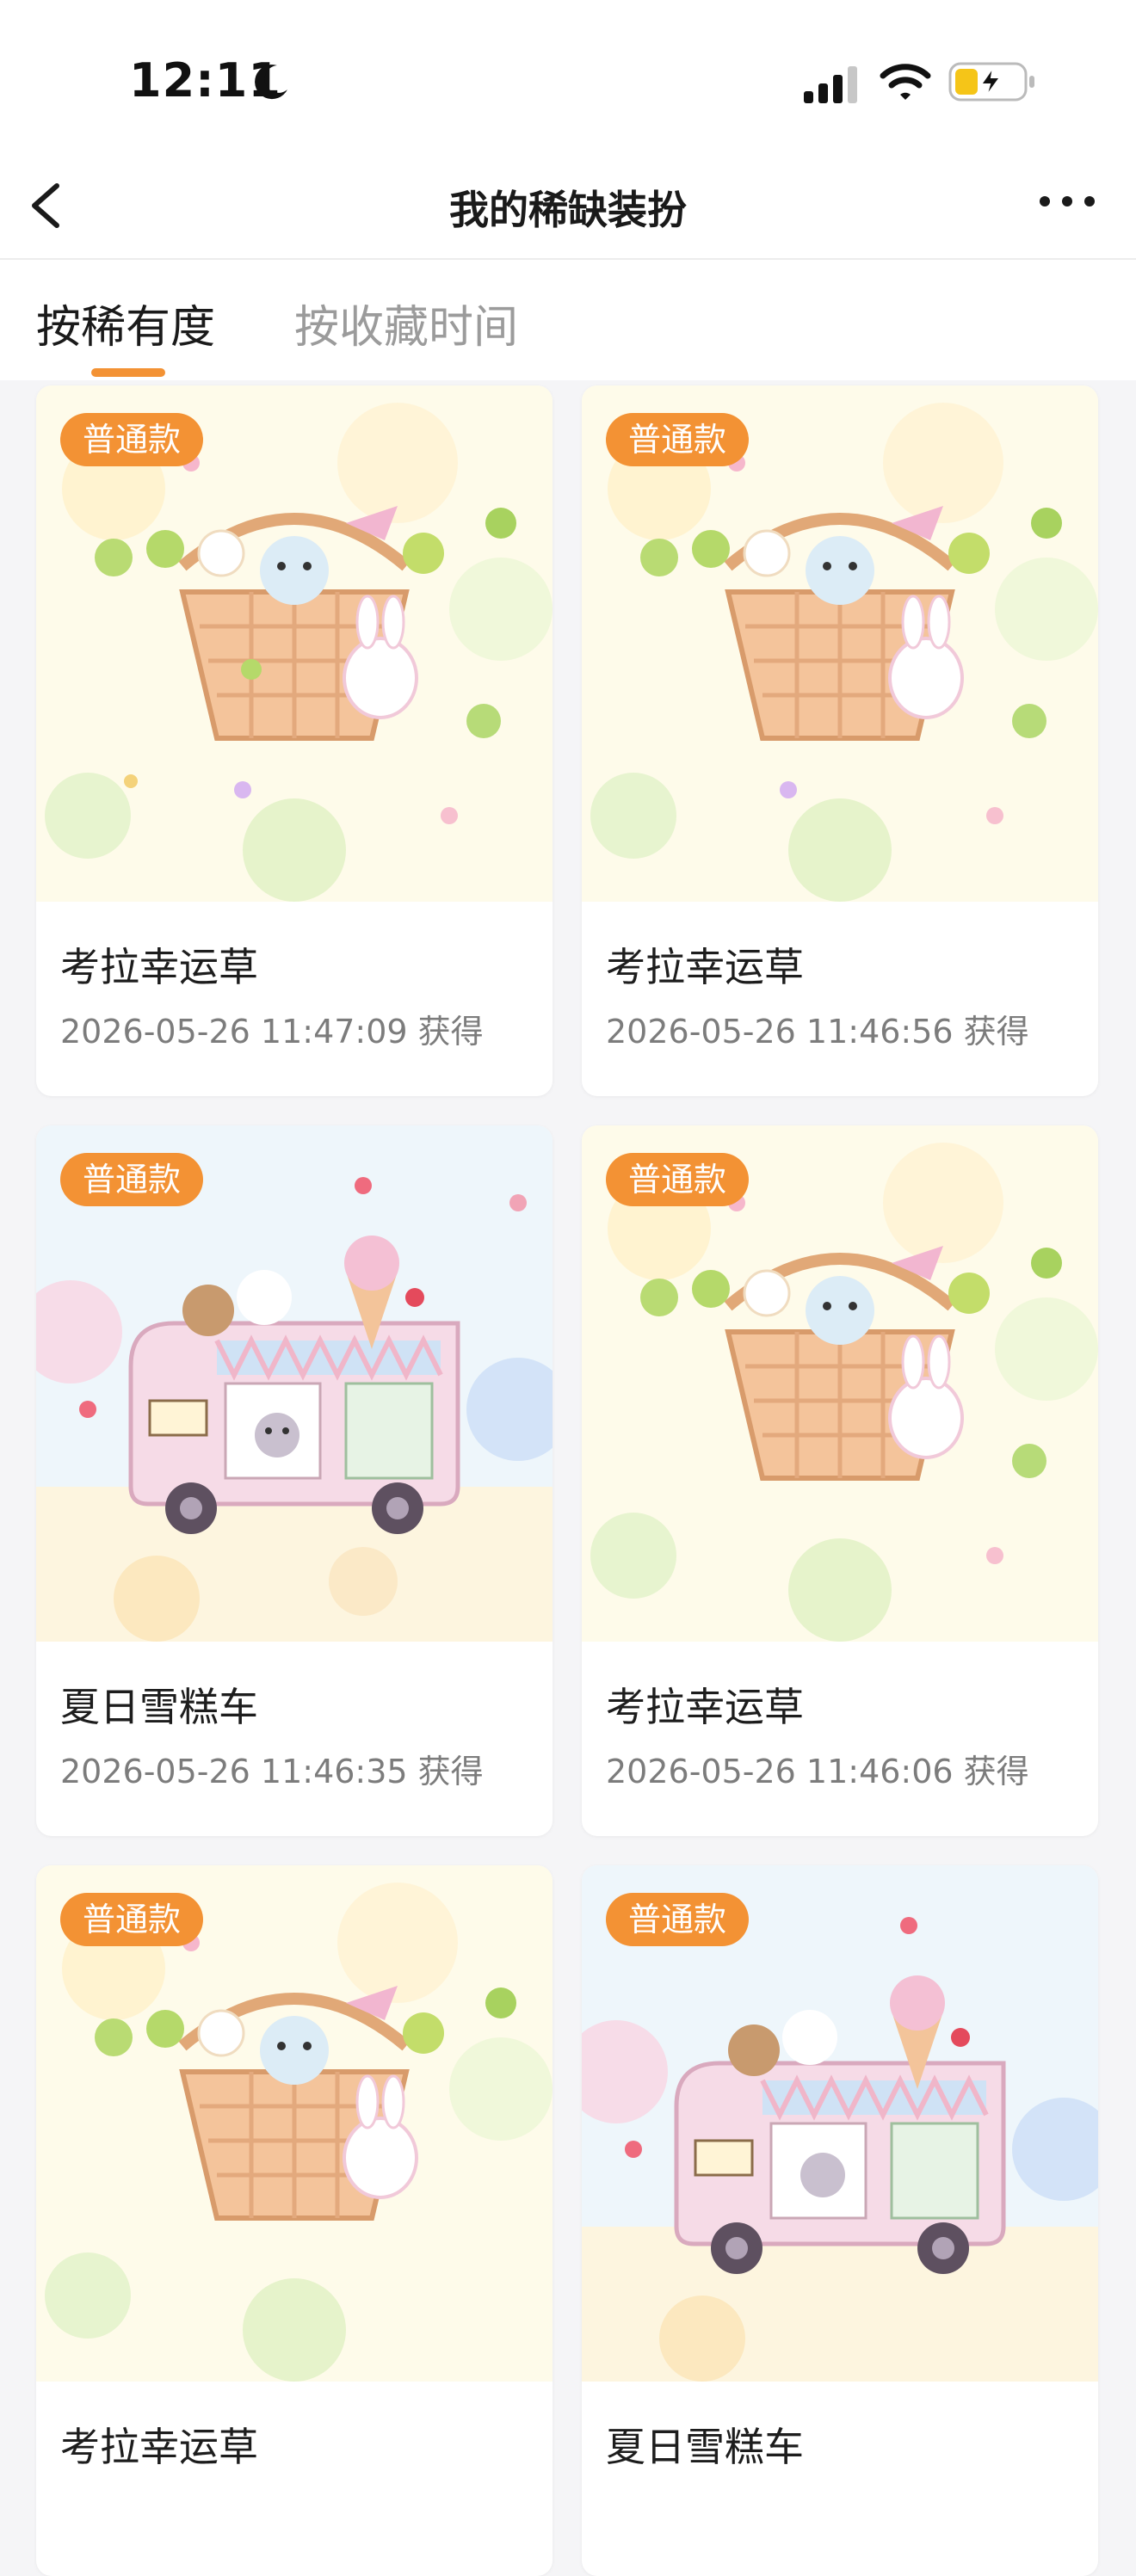 The image size is (1136, 2576). Describe the element at coordinates (125, 323) in the screenshot. I see `tab-rarity: 按稀有度` at that location.